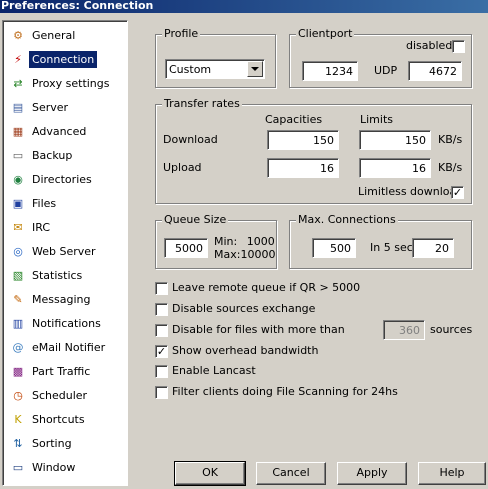 The height and width of the screenshot is (489, 488). I want to click on clientport-disabled-label: disabled, so click(429, 45).